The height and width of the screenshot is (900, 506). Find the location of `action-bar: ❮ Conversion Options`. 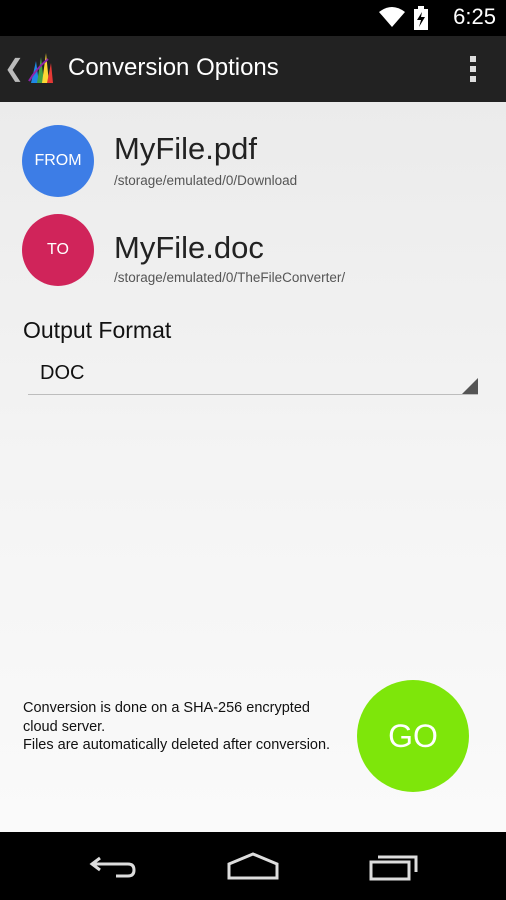

action-bar: ❮ Conversion Options is located at coordinates (253, 69).